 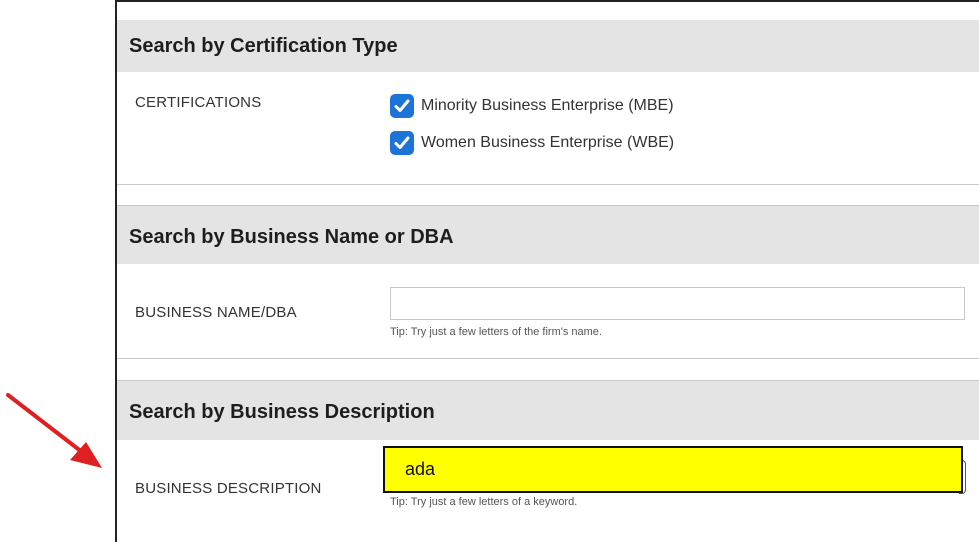 What do you see at coordinates (198, 102) in the screenshot?
I see `certifications-label: CERTIFICATIONS` at bounding box center [198, 102].